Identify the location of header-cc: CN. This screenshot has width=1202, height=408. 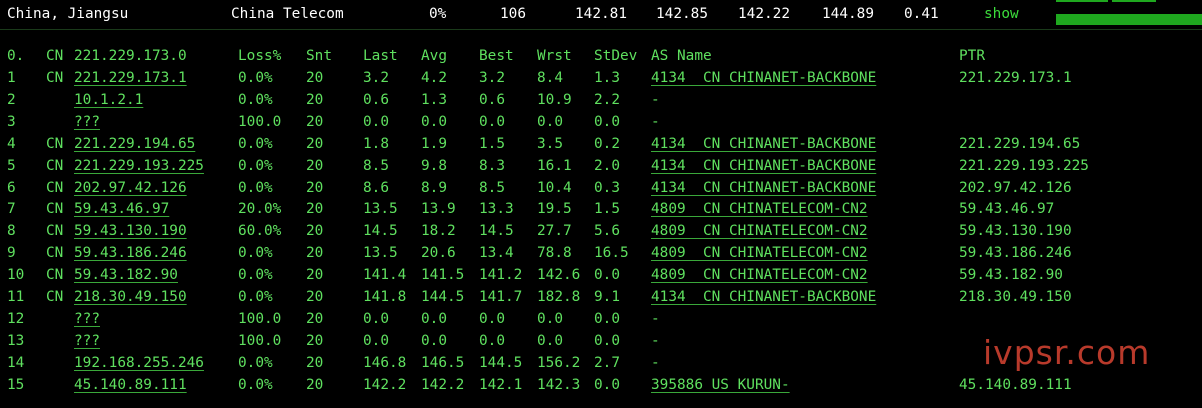
(55, 56).